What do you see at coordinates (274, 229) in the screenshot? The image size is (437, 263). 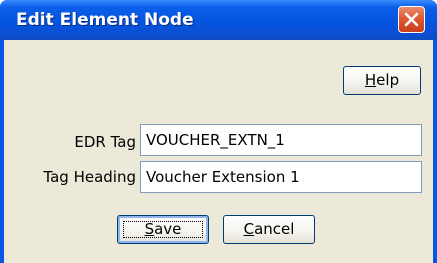 I see `cancel-label: ancel` at bounding box center [274, 229].